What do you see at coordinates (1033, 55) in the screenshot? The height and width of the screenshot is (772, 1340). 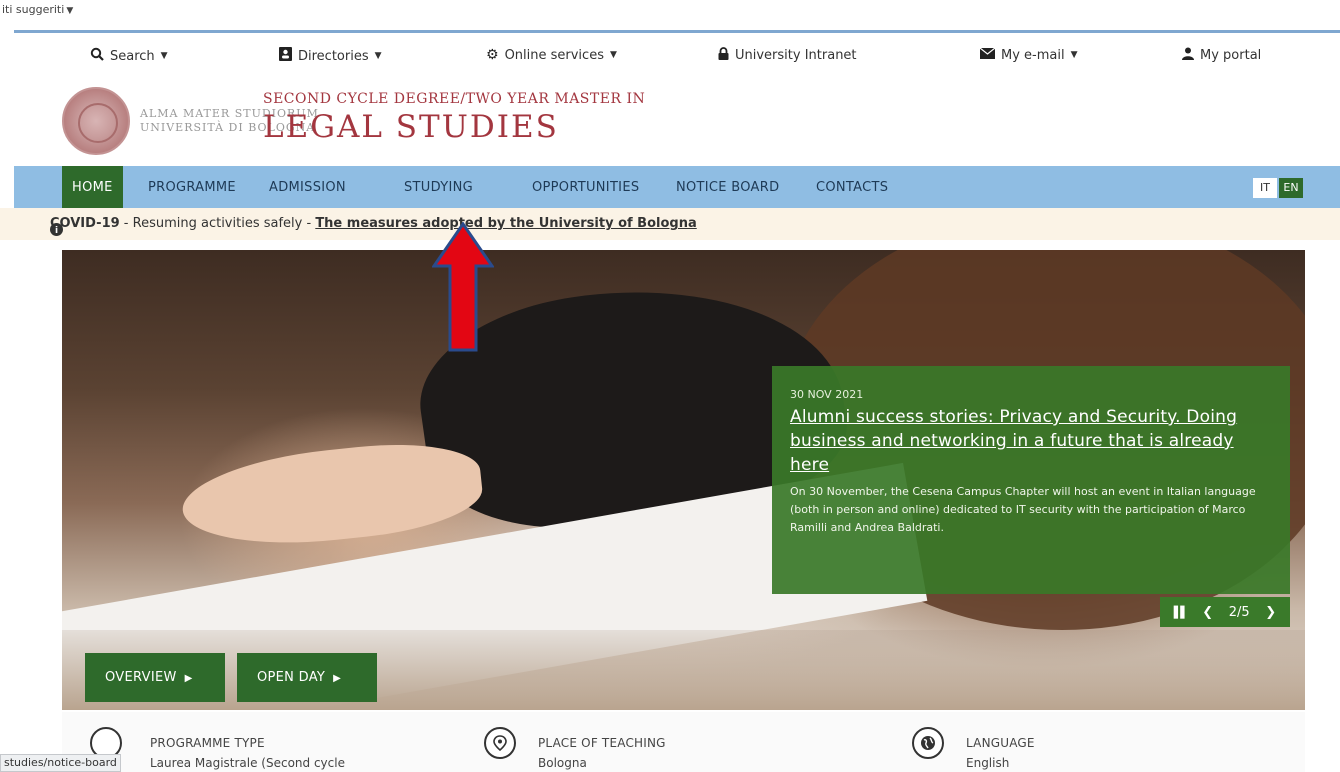 I see `email-label: My e-mail` at bounding box center [1033, 55].